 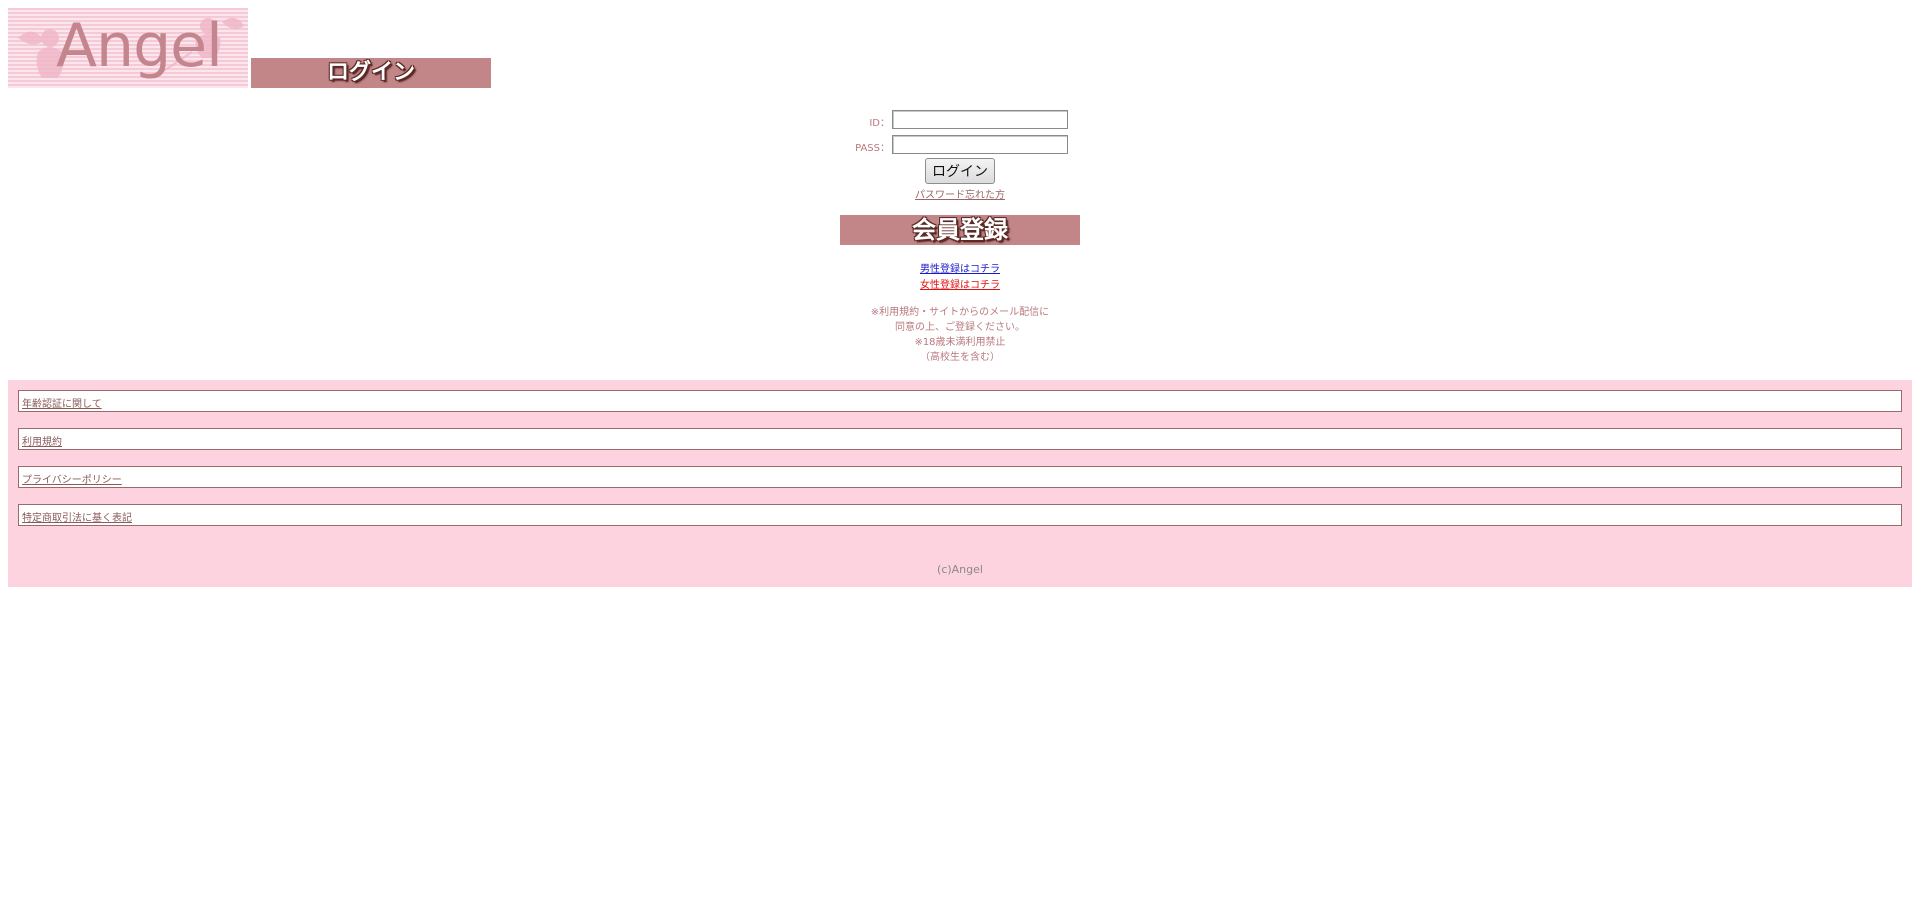 What do you see at coordinates (960, 439) in the screenshot?
I see `footer-item-terms: 利用規約` at bounding box center [960, 439].